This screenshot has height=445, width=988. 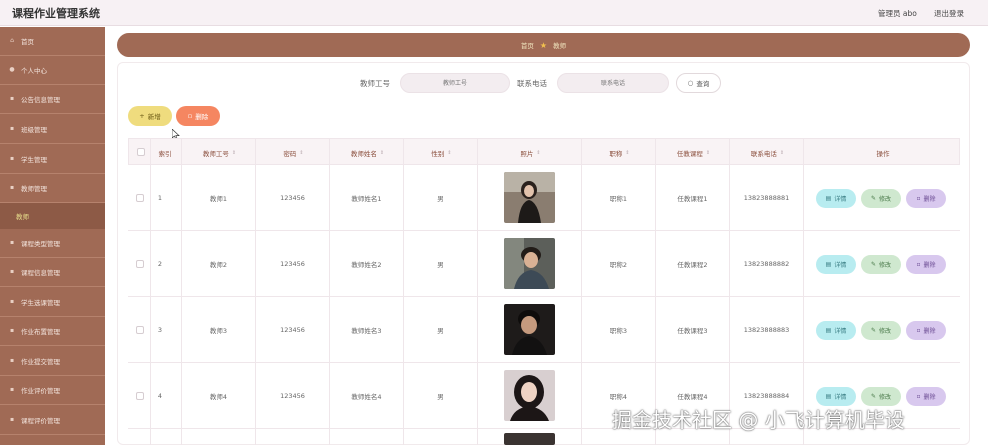 I want to click on sidebar-item-label: 个人中心, so click(x=34, y=71).